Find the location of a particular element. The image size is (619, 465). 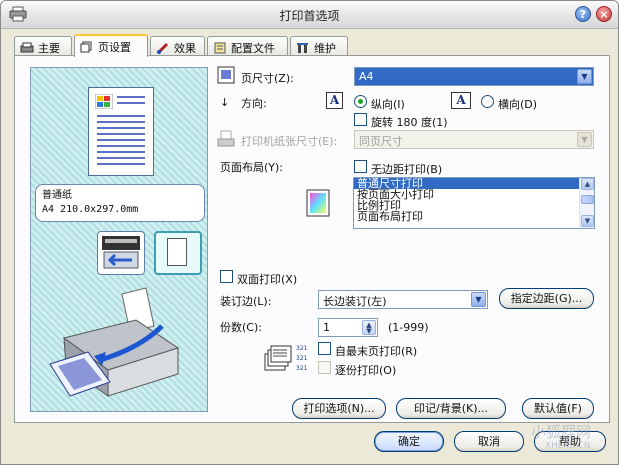

paper-size-text: A4 210.0x297.0mm is located at coordinates (90, 209).